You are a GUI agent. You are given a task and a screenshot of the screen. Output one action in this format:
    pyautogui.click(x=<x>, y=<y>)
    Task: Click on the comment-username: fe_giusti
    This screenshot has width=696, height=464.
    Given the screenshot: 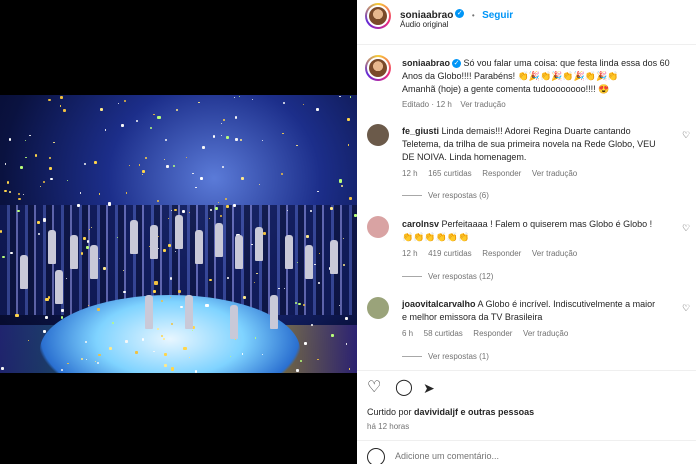 What is the action you would take?
    pyautogui.click(x=420, y=131)
    